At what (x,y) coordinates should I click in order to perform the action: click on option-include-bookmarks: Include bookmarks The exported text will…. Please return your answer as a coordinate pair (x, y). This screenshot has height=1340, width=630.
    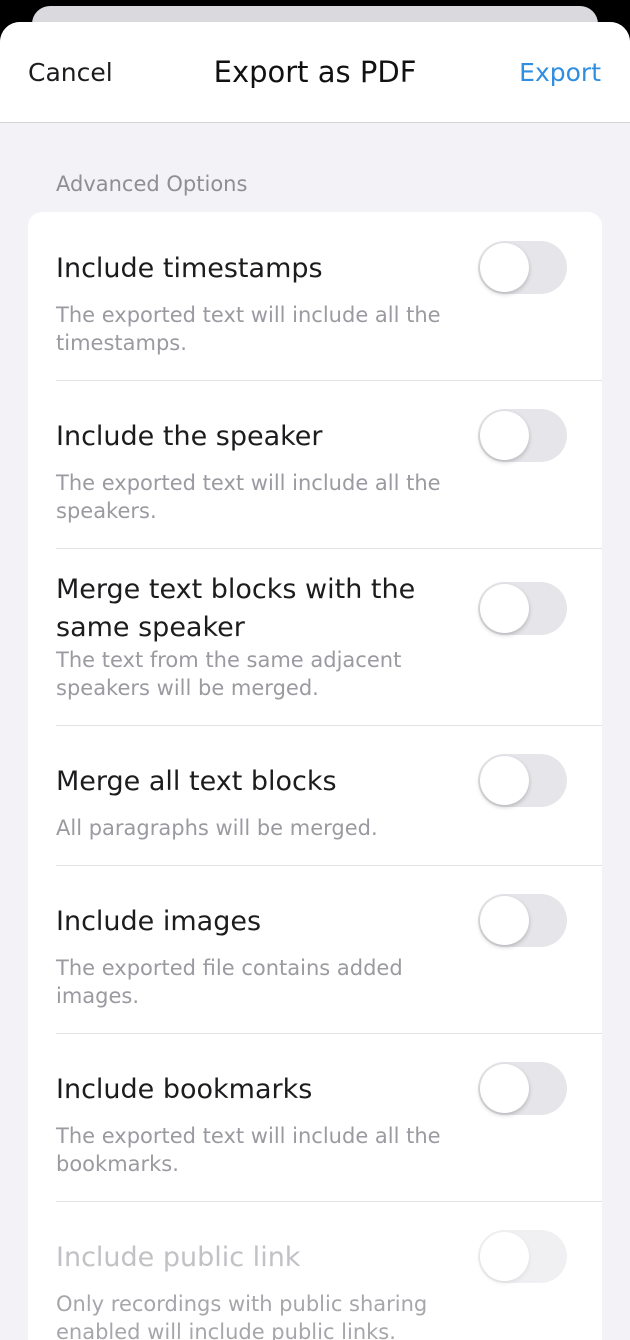
    Looking at the image, I should click on (315, 1117).